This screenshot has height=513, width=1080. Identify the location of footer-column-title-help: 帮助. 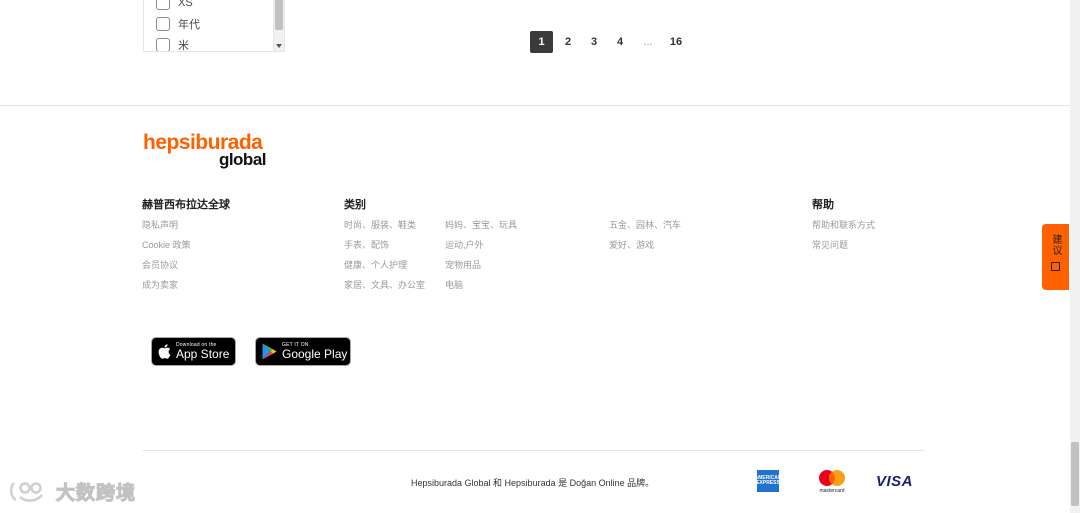
(823, 205).